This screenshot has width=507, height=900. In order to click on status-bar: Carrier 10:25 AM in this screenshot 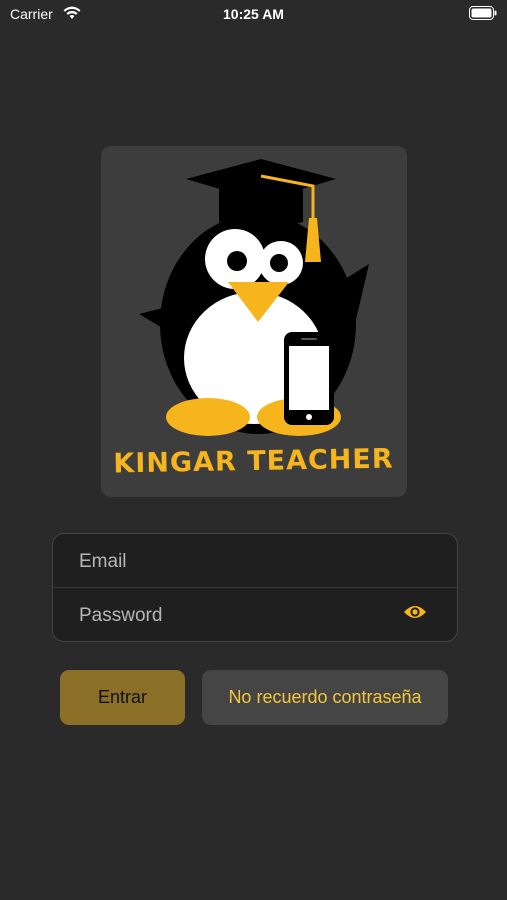, I will do `click(253, 14)`.